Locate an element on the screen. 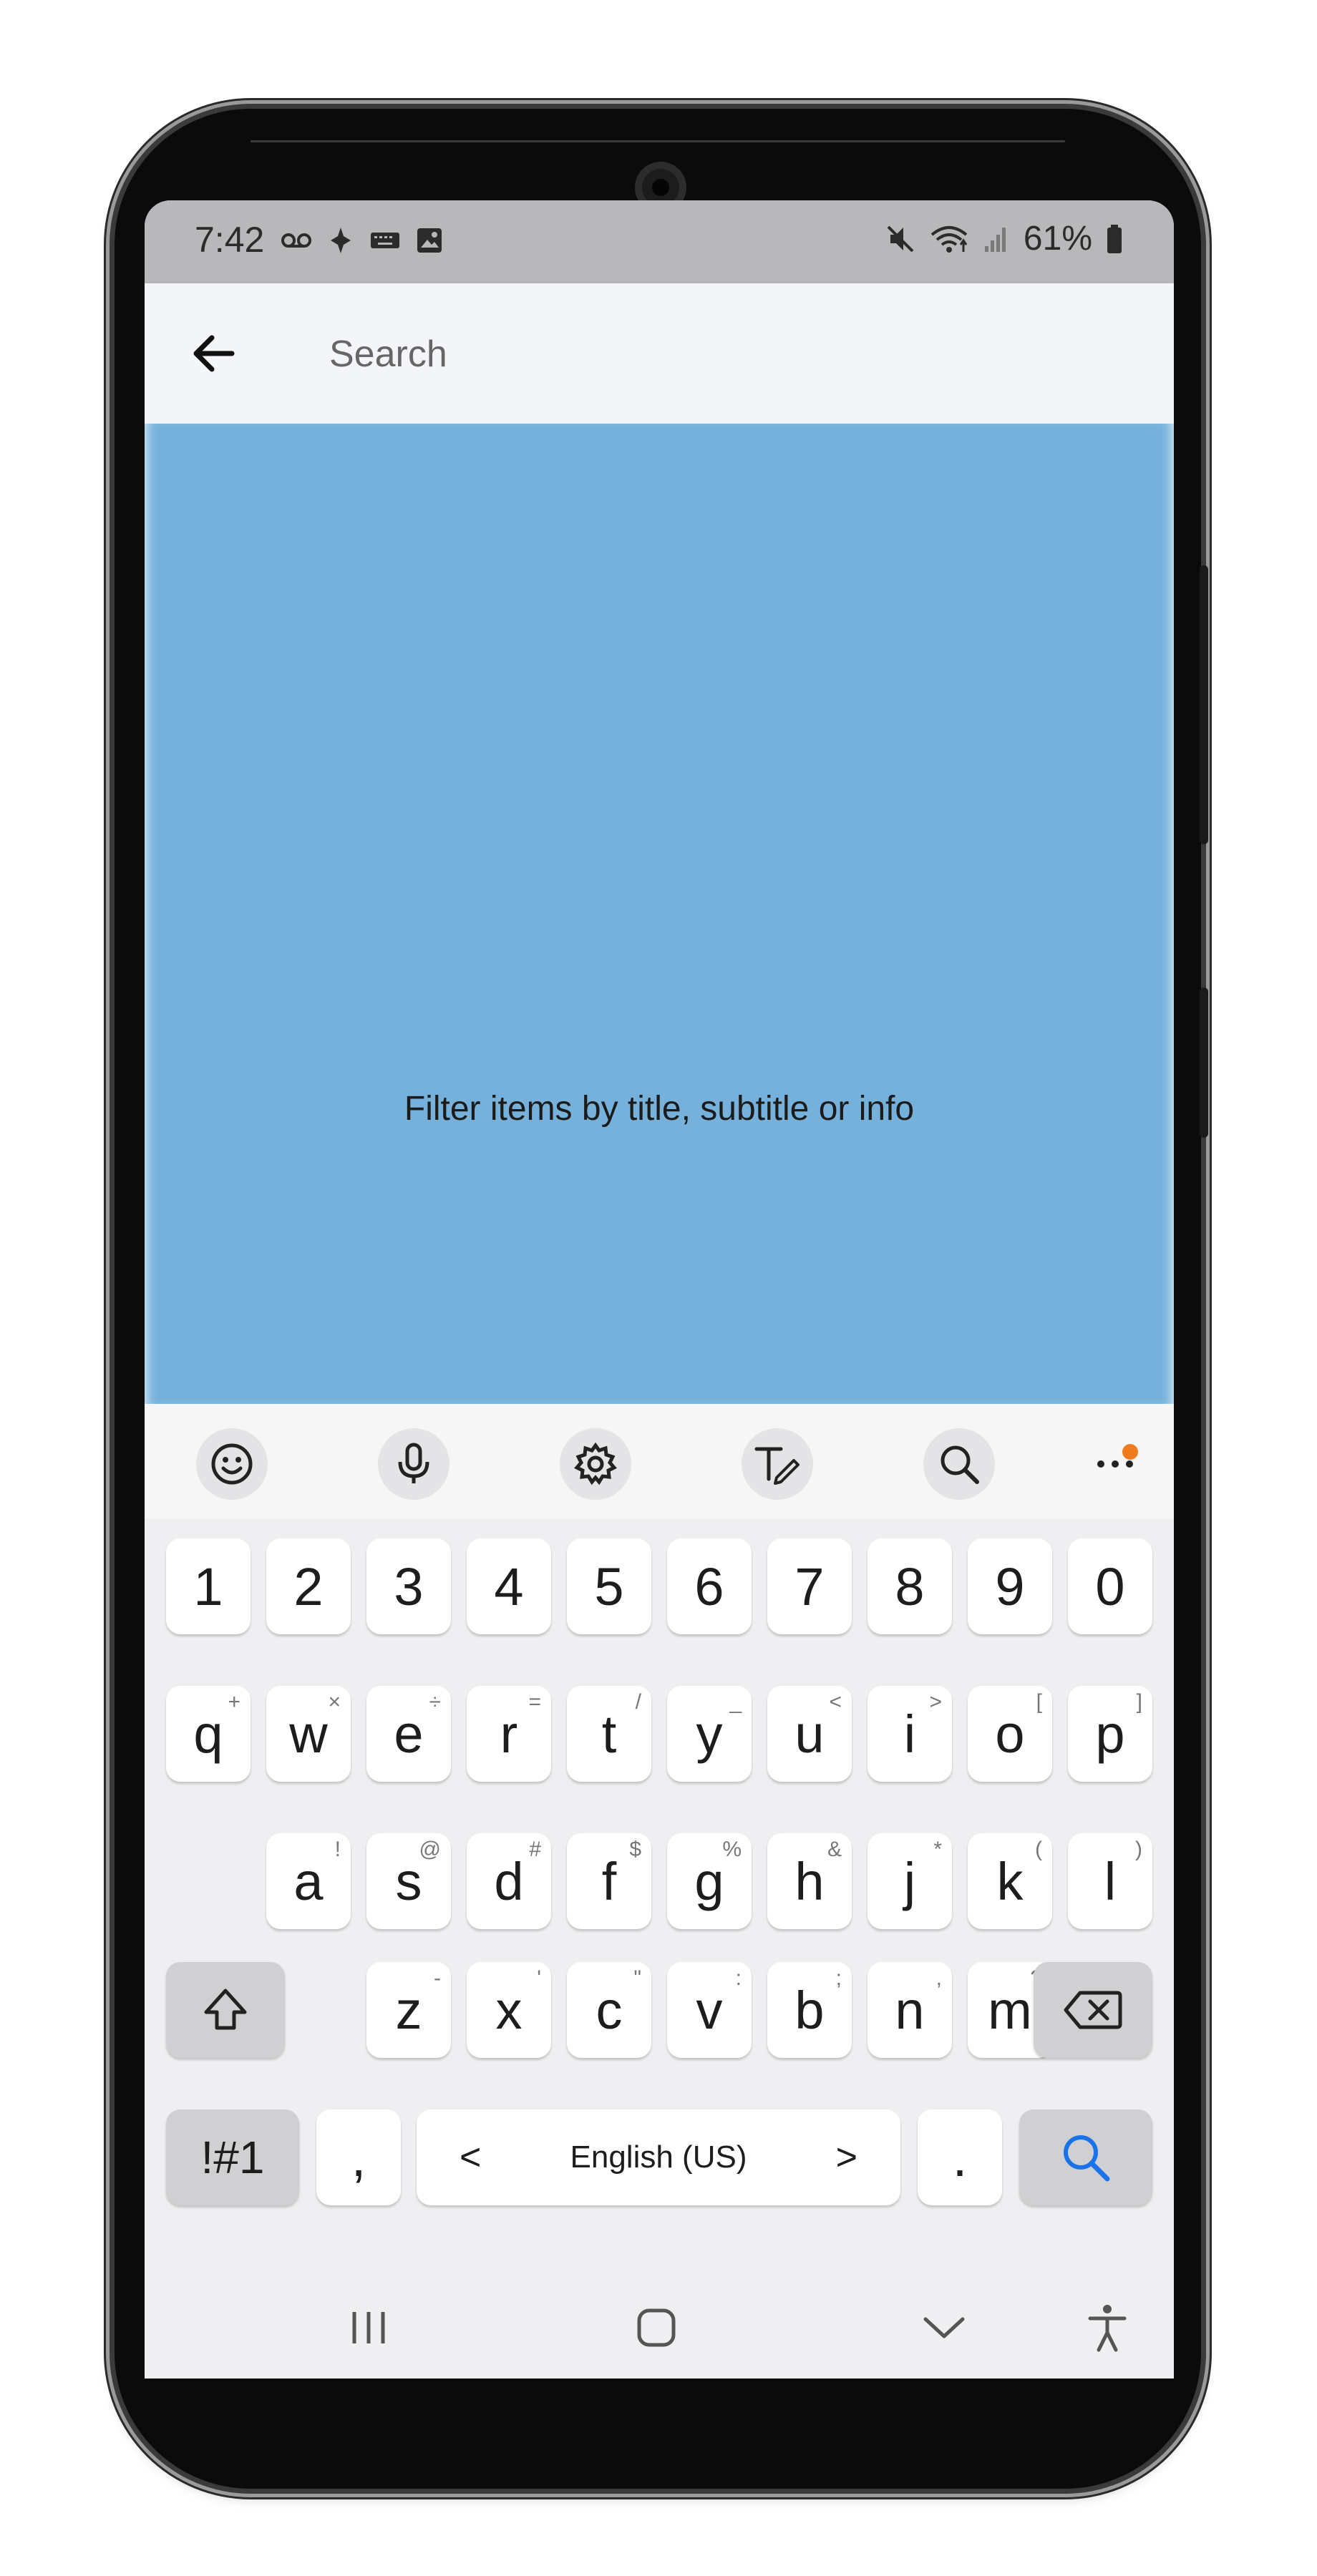  accessibility-button is located at coordinates (1107, 2327).